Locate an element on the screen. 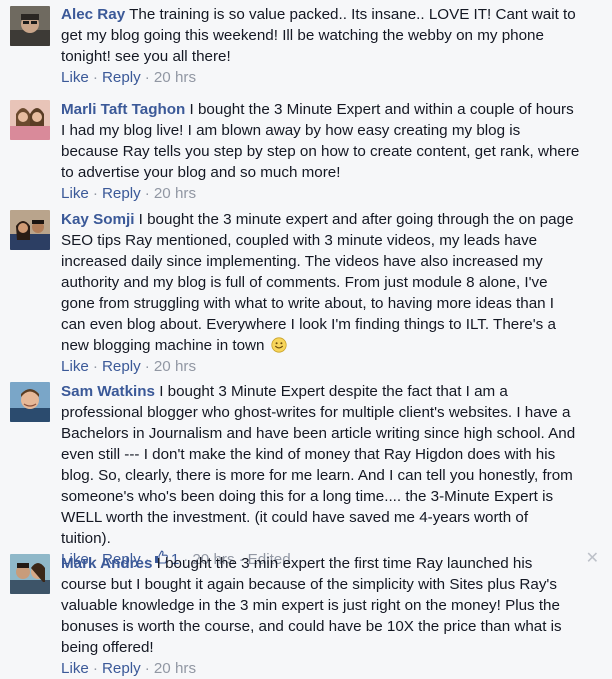 The image size is (612, 679). smiley-icon is located at coordinates (279, 345).